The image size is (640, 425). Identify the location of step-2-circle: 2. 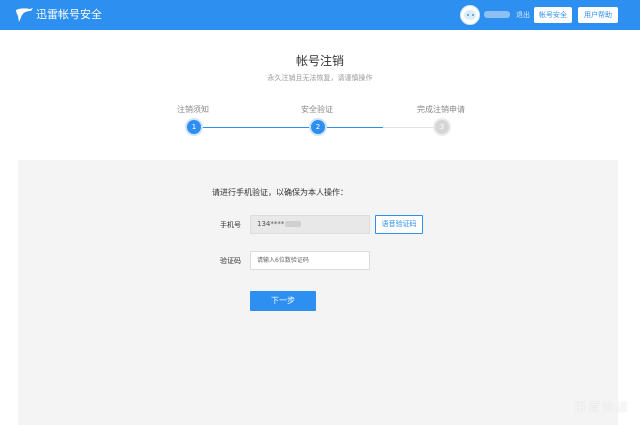
(318, 127).